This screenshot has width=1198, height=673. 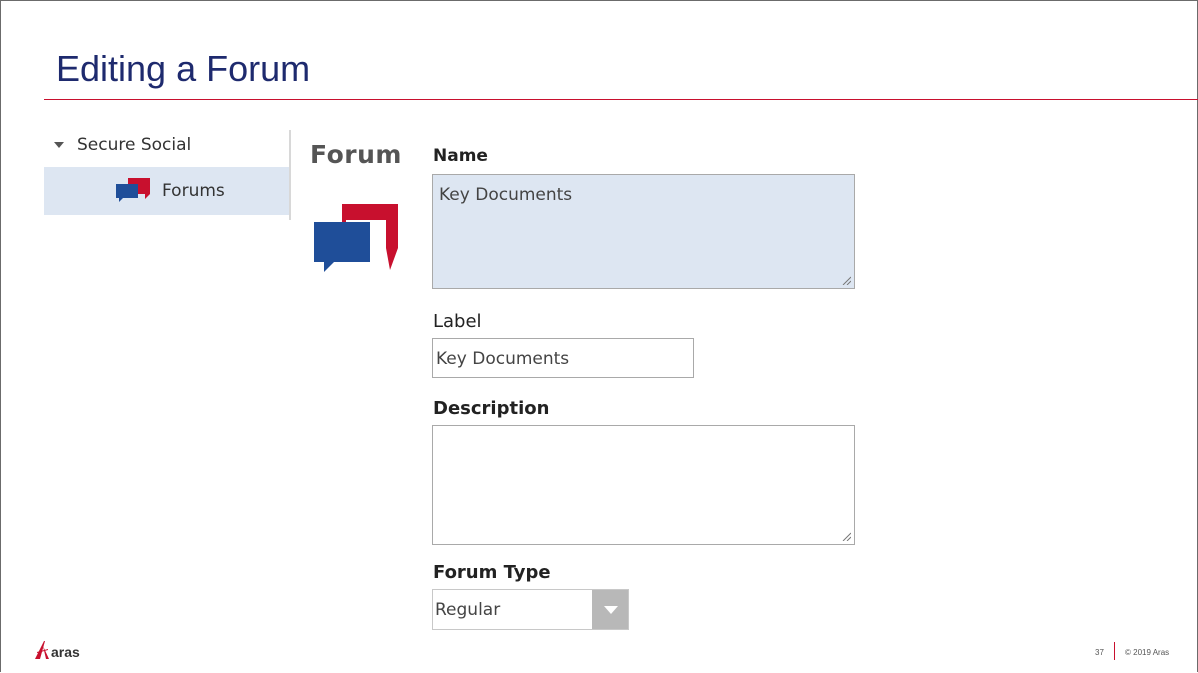 I want to click on copyright: © 2019 Aras, so click(x=1147, y=652).